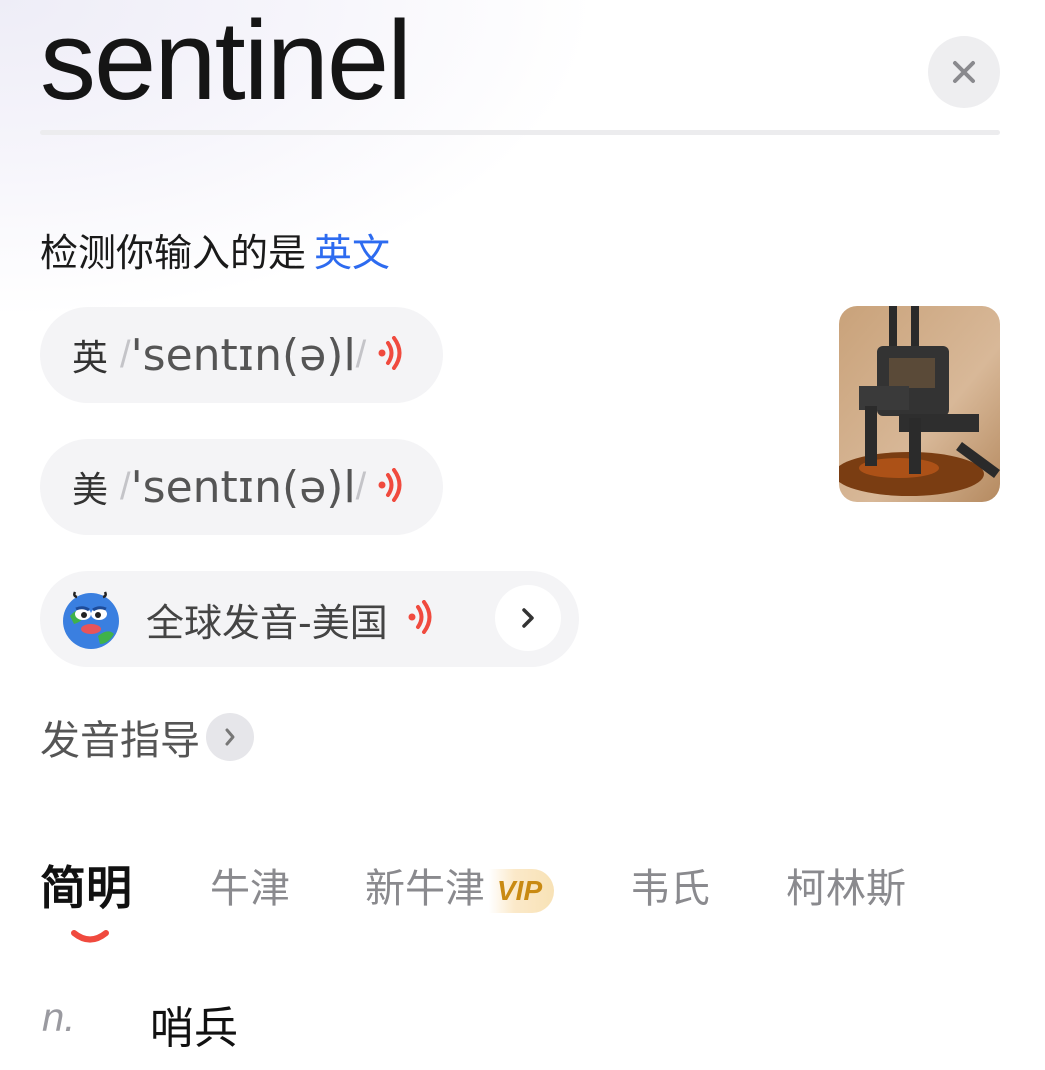 Image resolution: width=1045 pixels, height=1070 pixels. What do you see at coordinates (194, 1028) in the screenshot?
I see `definition-text: 哨兵` at bounding box center [194, 1028].